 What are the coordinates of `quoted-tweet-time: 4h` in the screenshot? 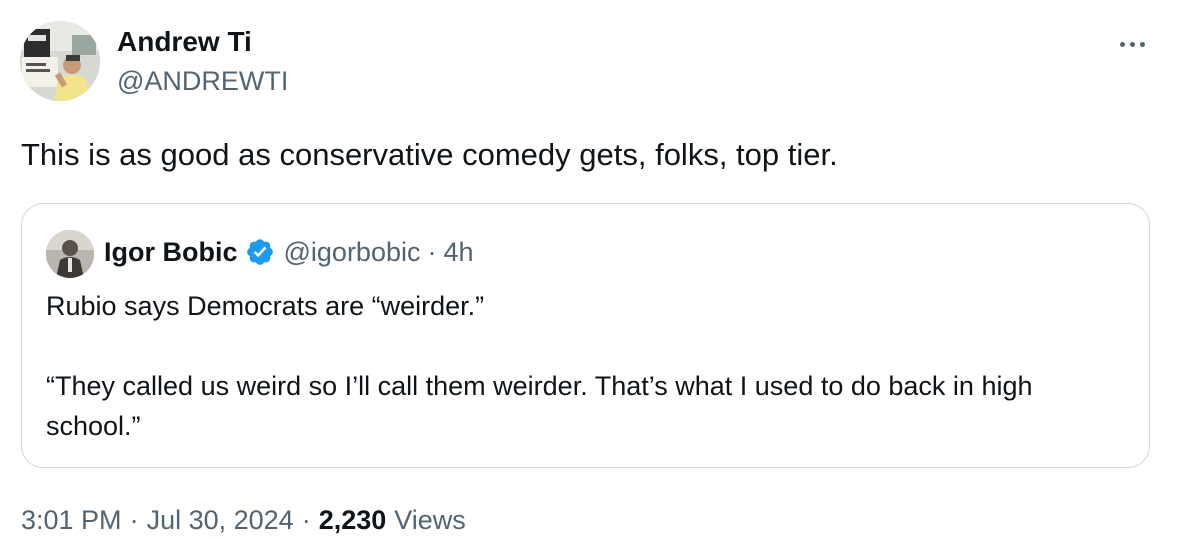 It's located at (458, 252).